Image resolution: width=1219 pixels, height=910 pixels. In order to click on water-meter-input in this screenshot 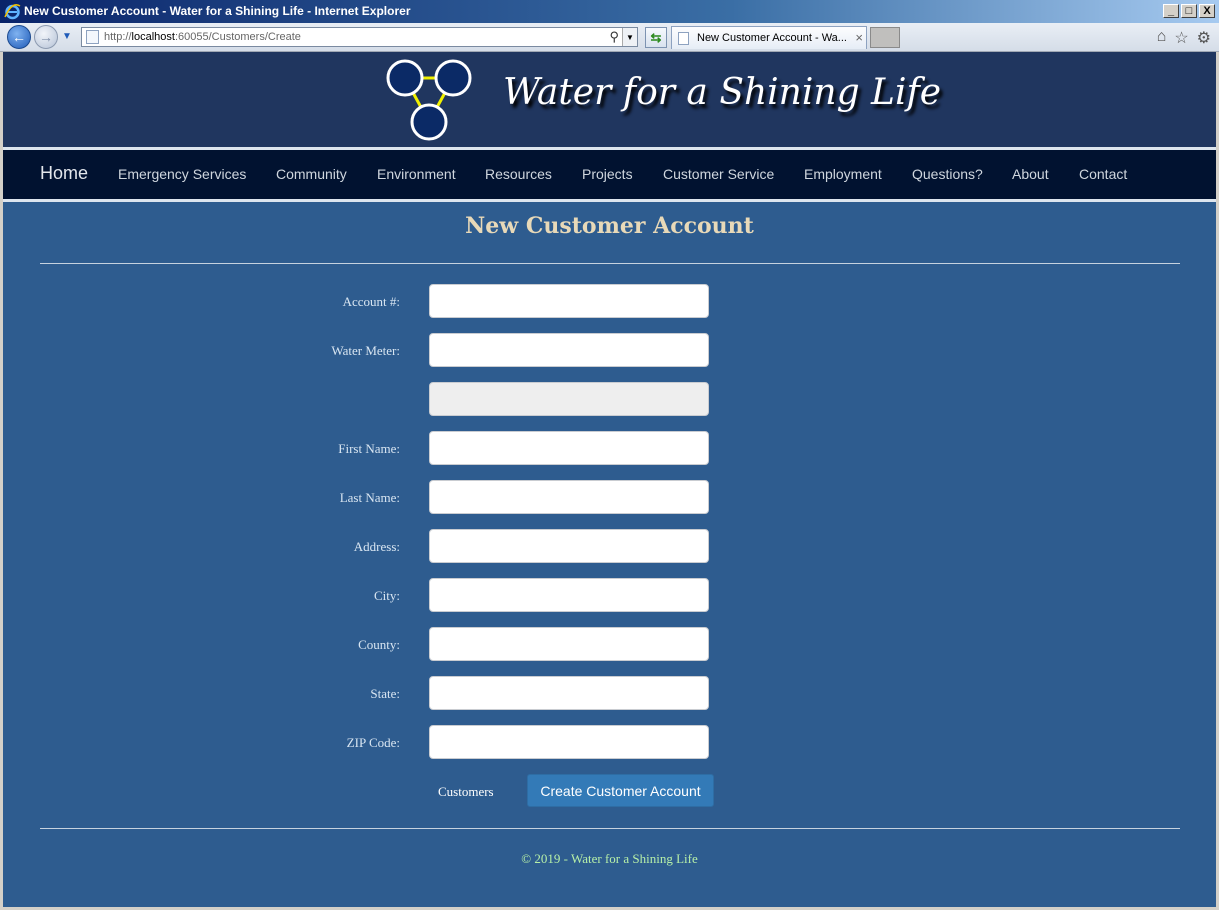, I will do `click(569, 350)`.